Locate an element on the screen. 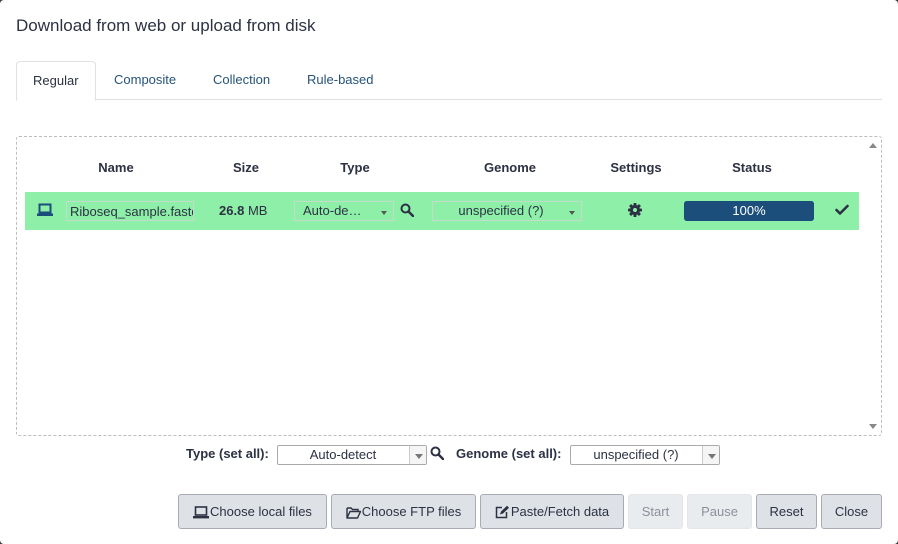 Image resolution: width=898 pixels, height=544 pixels. scrollbar is located at coordinates (873, 286).